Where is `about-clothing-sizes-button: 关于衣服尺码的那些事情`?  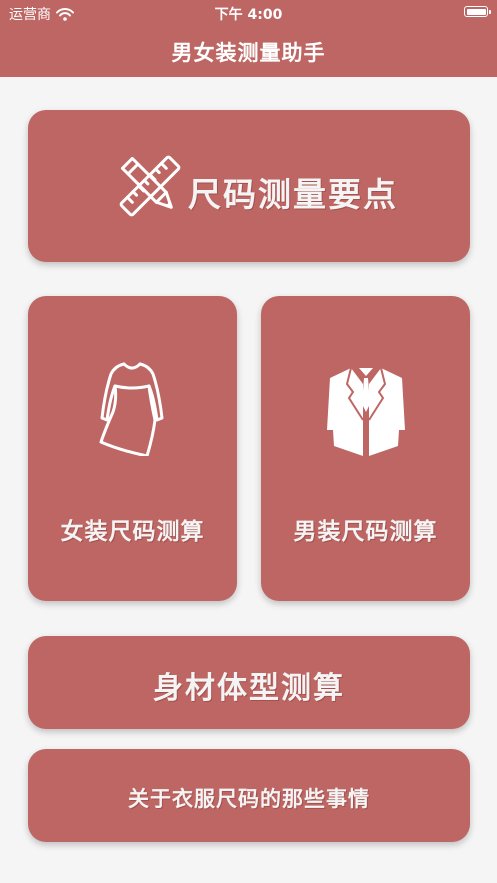 about-clothing-sizes-button: 关于衣服尺码的那些事情 is located at coordinates (249, 795).